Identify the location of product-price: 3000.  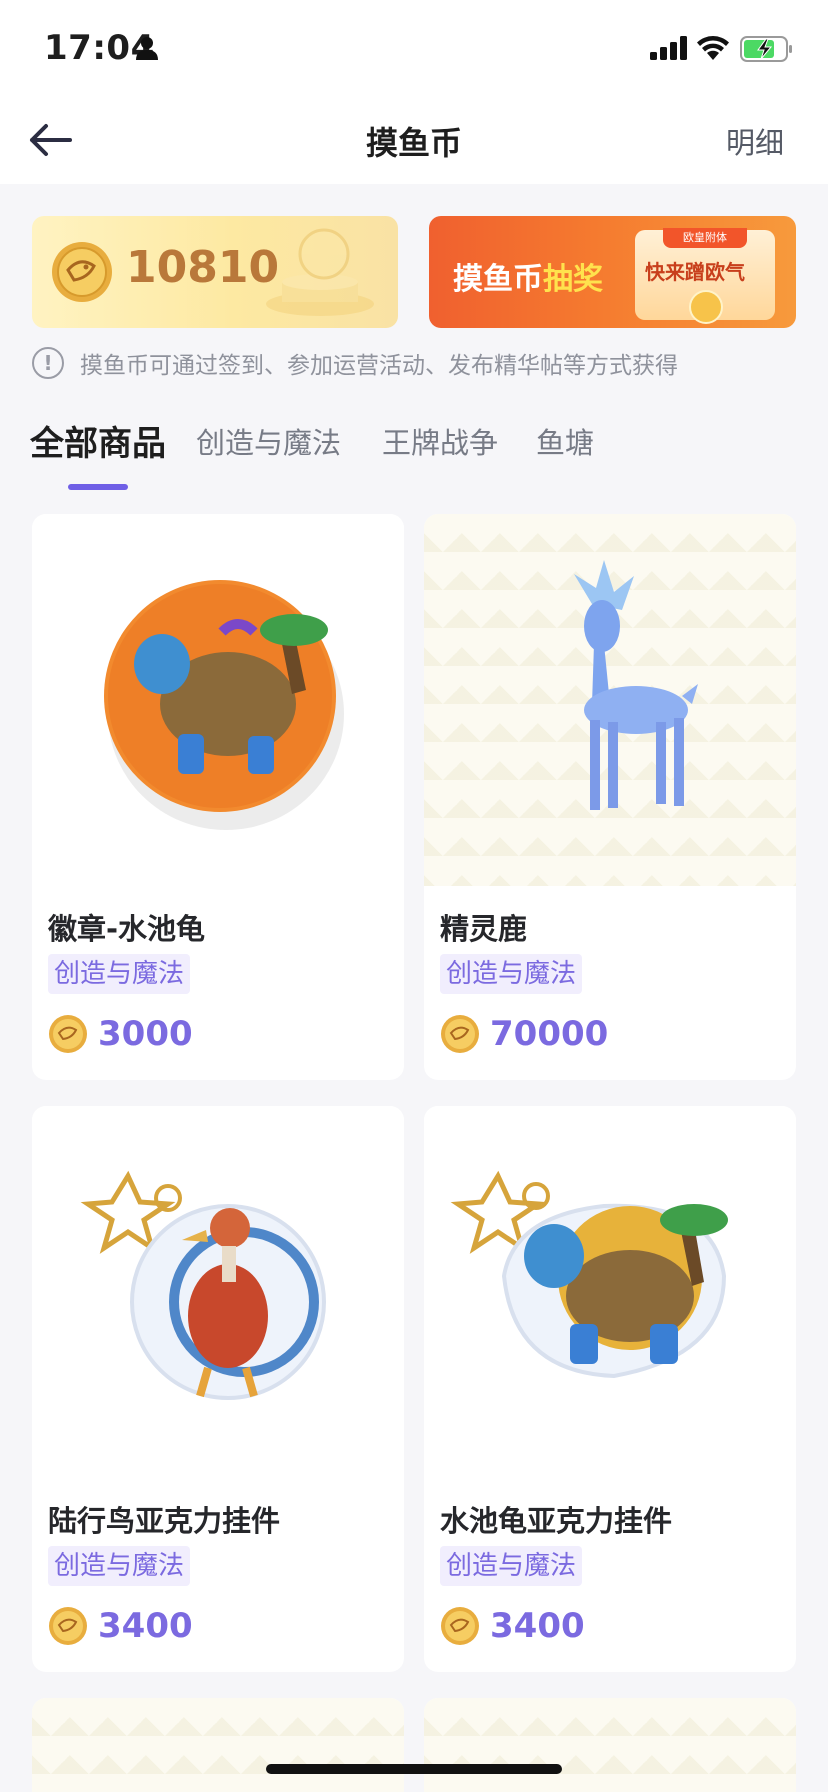
(120, 1034).